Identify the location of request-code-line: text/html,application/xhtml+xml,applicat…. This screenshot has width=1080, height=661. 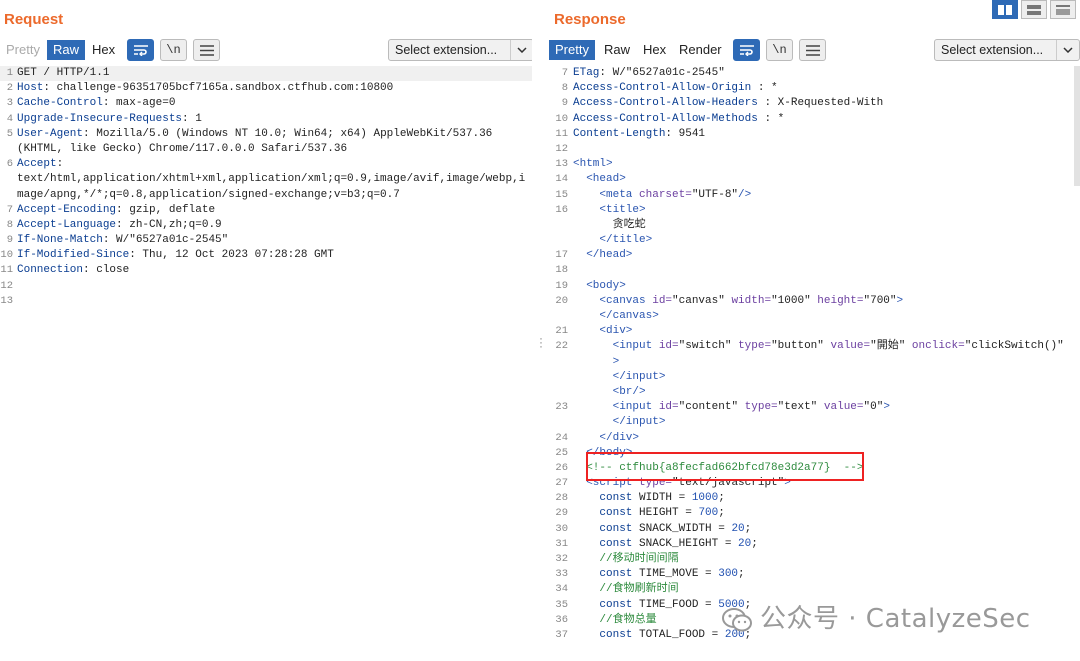
(266, 179).